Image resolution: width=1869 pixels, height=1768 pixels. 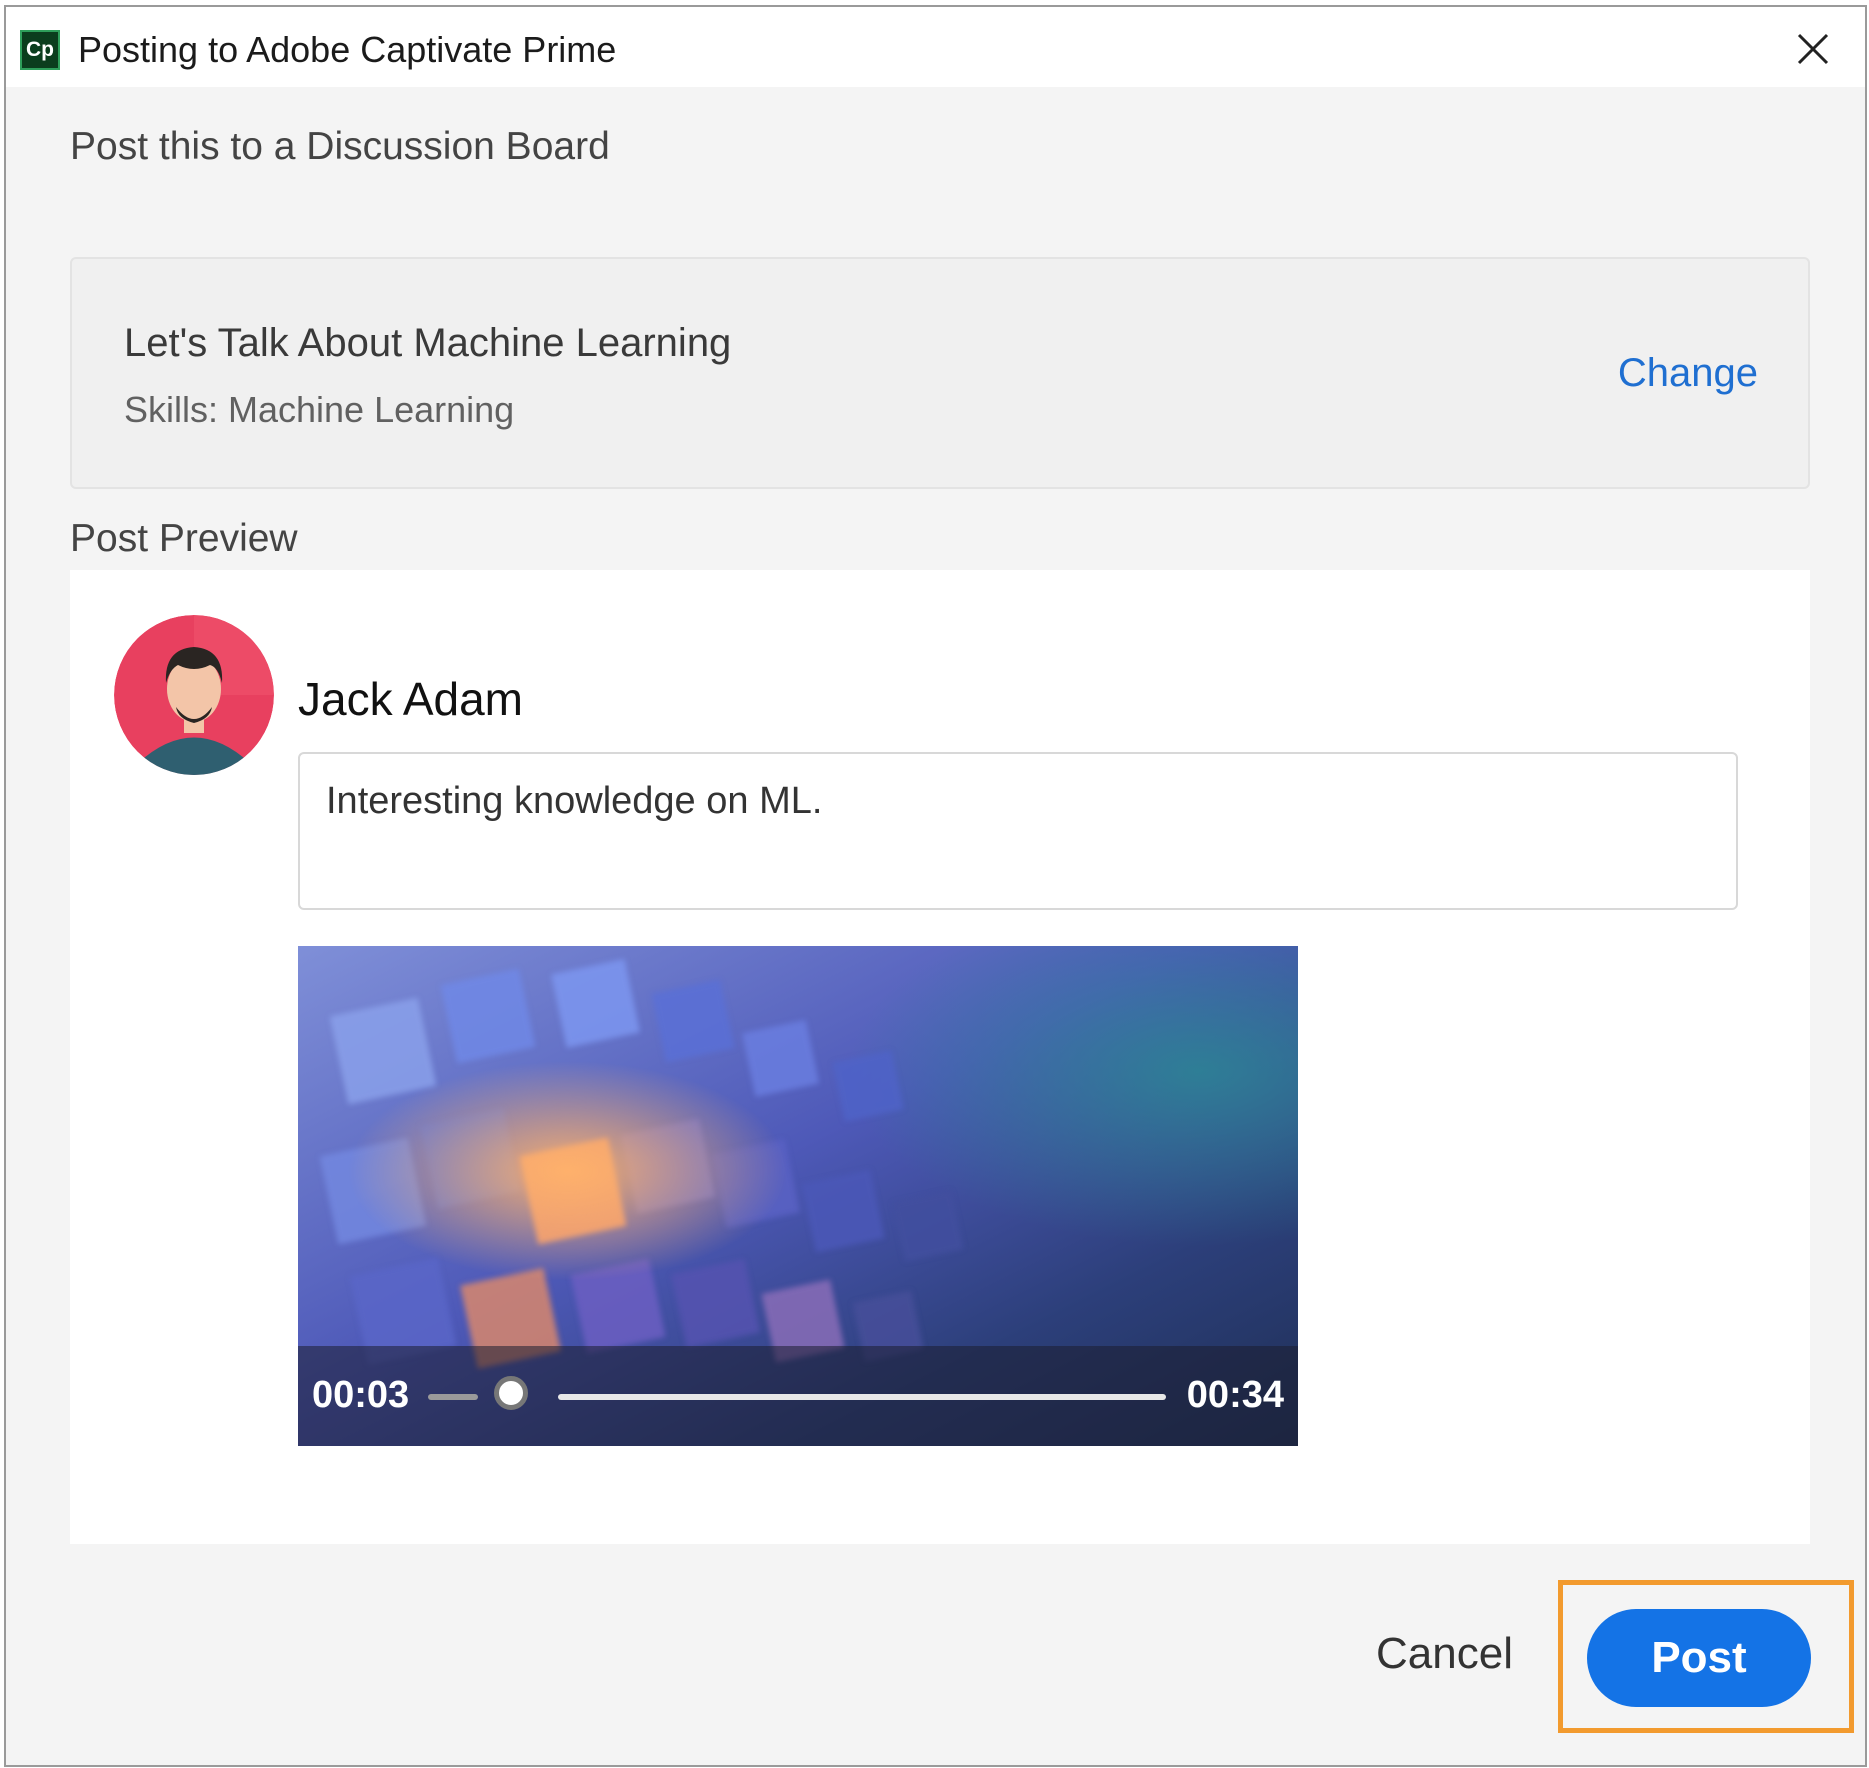 What do you see at coordinates (1235, 1395) in the screenshot?
I see `video-total-time: 00:34` at bounding box center [1235, 1395].